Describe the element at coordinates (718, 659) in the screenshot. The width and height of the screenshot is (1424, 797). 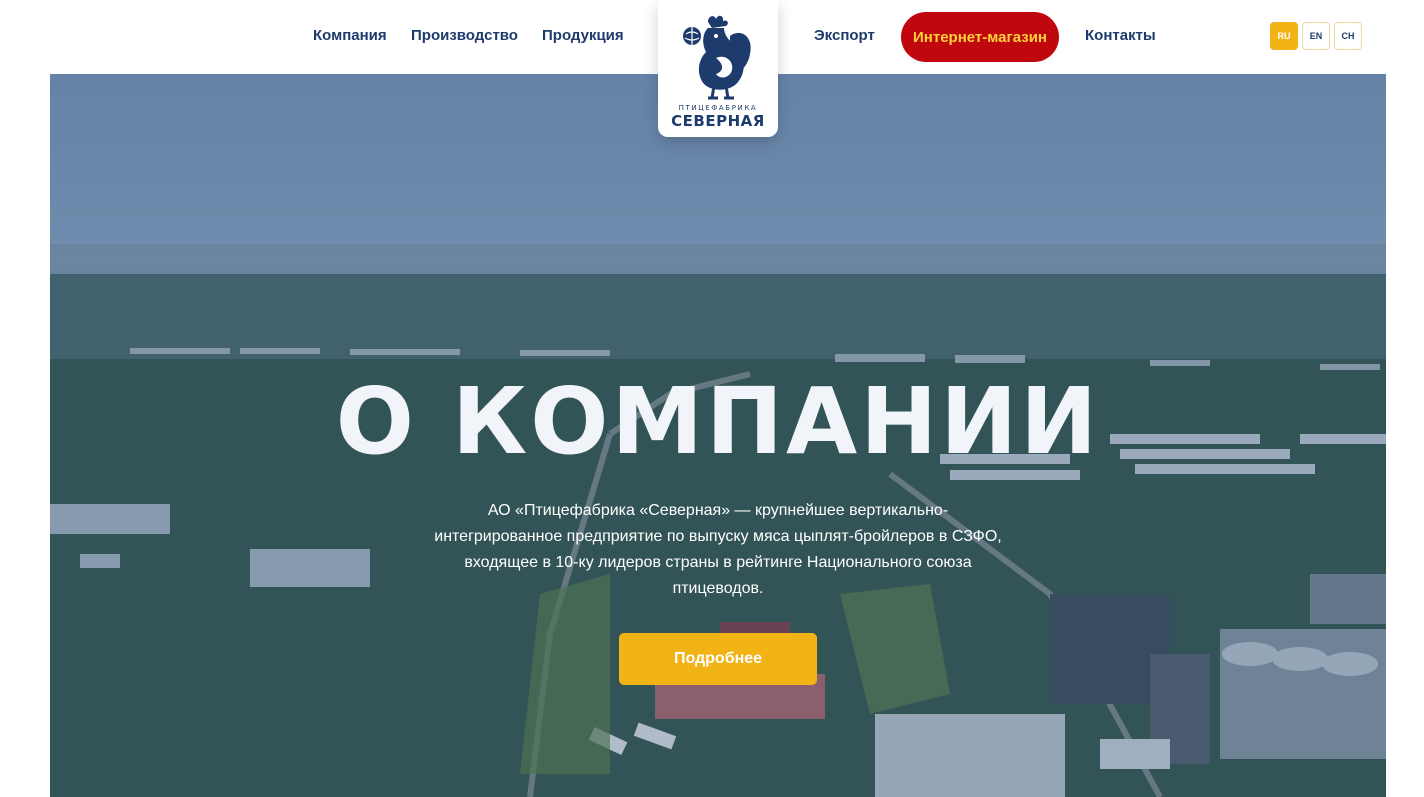
I see `more-details-button: Подробнее` at that location.